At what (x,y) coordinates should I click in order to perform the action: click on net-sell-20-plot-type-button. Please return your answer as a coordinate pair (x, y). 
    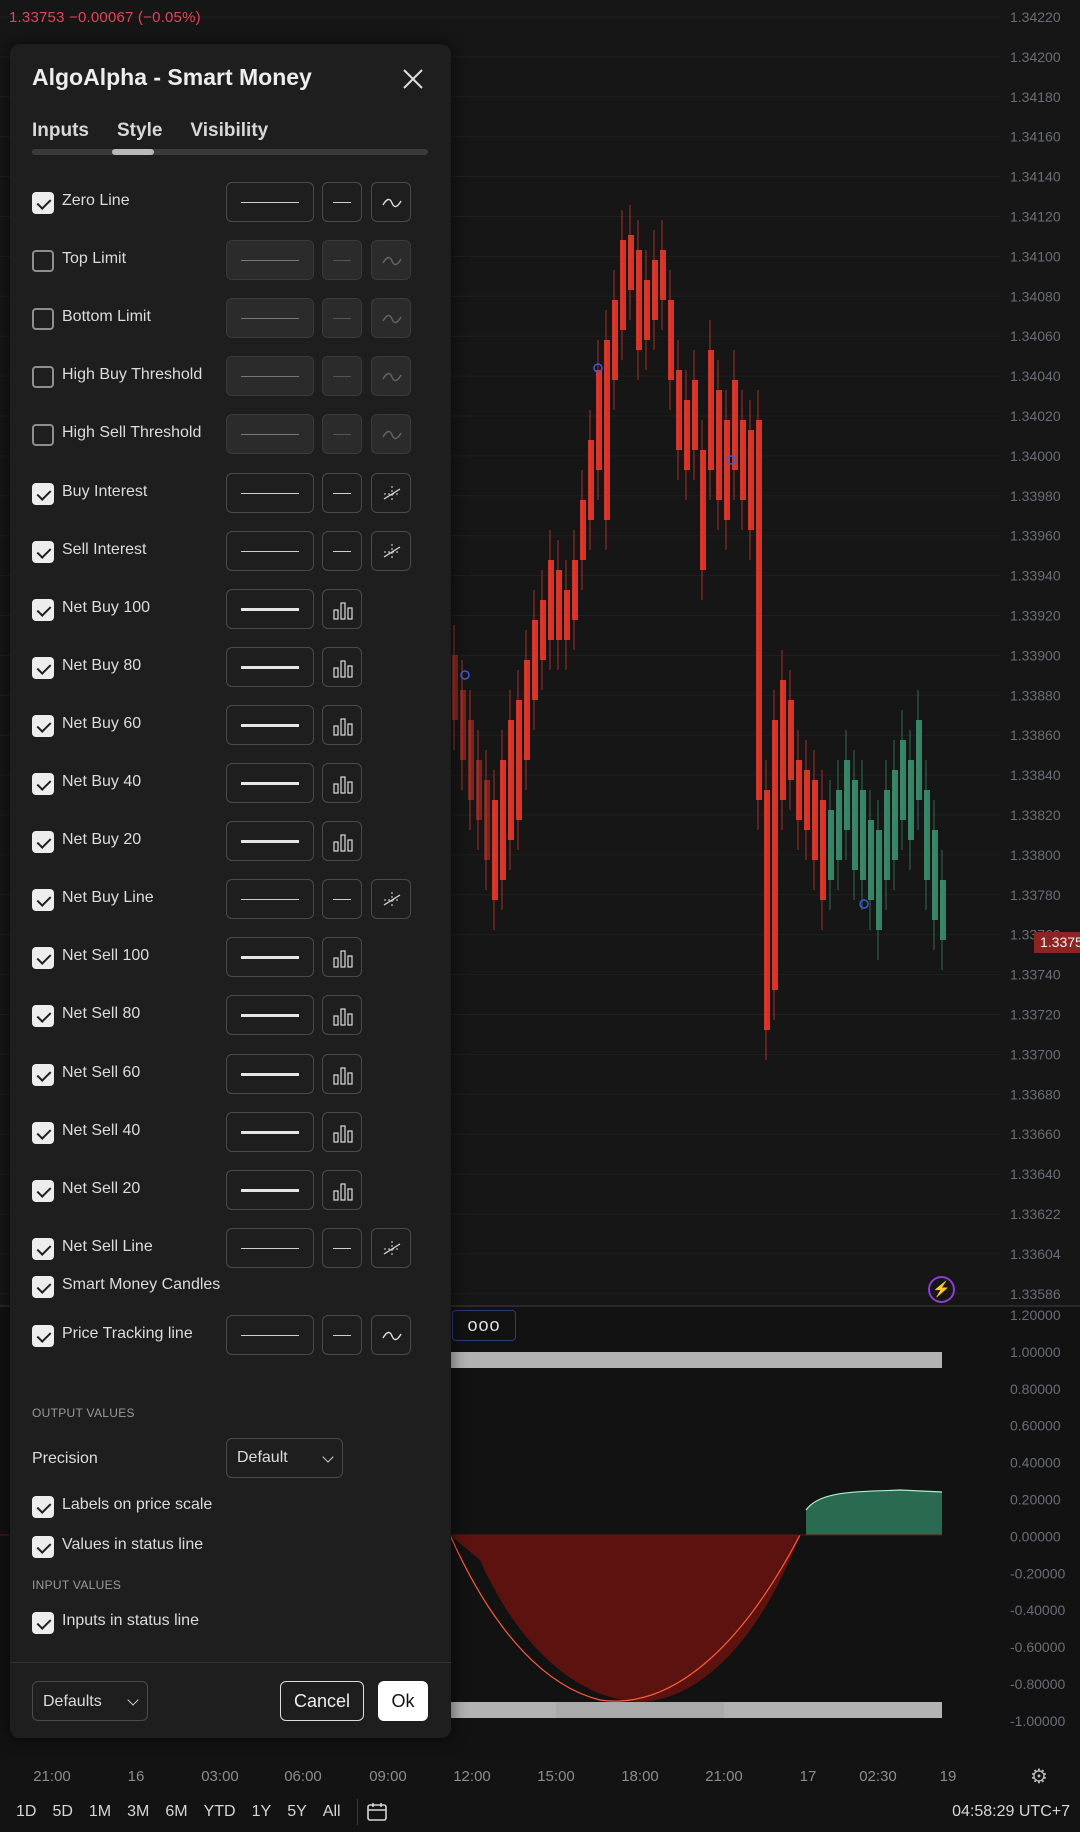
    Looking at the image, I should click on (342, 1189).